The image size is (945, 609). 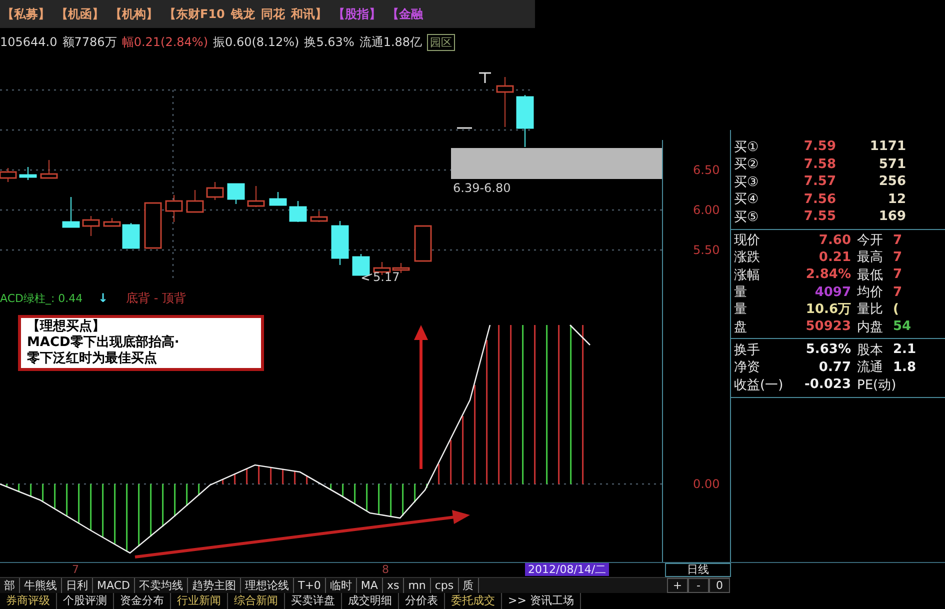 I want to click on info-tab: 券商评级, so click(x=28, y=601).